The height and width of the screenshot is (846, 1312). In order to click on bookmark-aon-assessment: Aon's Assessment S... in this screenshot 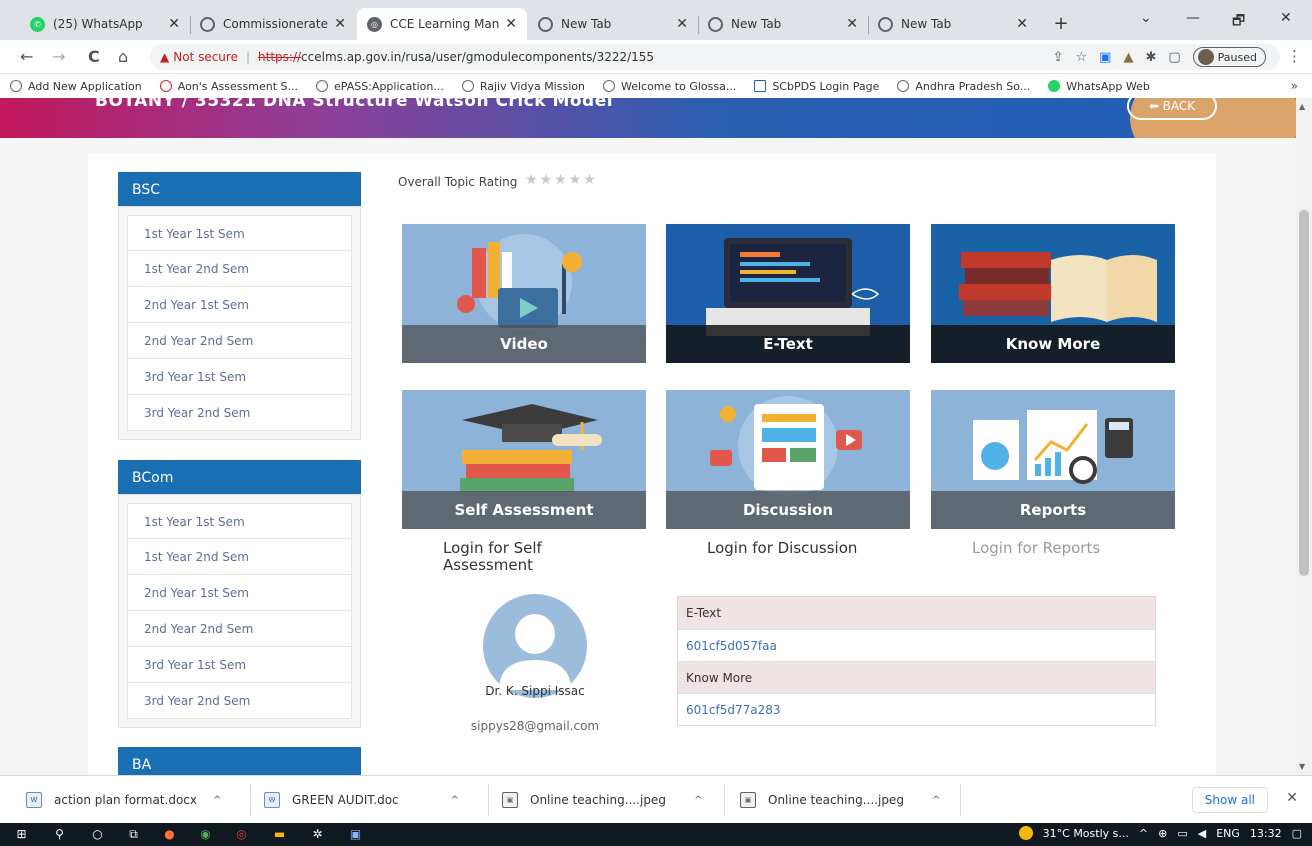, I will do `click(228, 86)`.